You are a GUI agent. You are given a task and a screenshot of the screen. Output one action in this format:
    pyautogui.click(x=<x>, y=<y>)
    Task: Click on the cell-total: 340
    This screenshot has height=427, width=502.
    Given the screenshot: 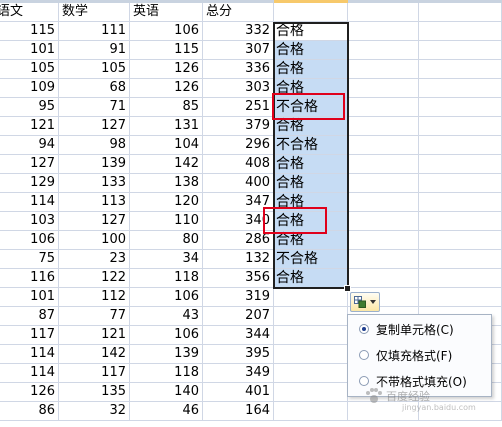 What is the action you would take?
    pyautogui.click(x=238, y=221)
    